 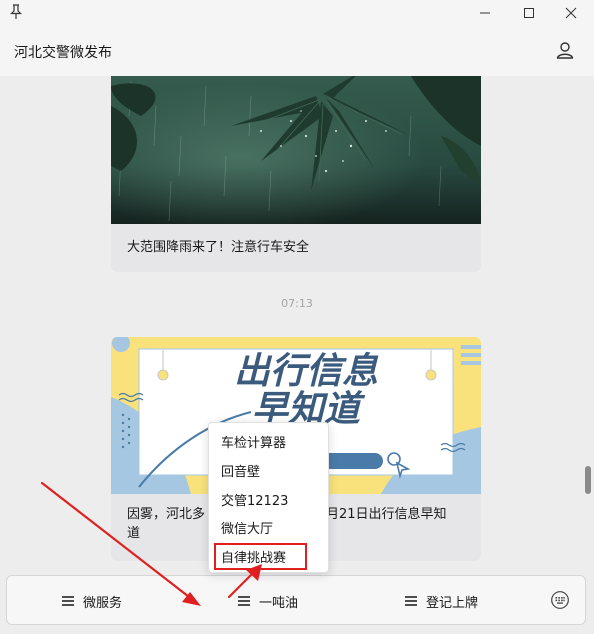 What do you see at coordinates (240, 470) in the screenshot?
I see `submenu-item-huiyinbi: 回音壁` at bounding box center [240, 470].